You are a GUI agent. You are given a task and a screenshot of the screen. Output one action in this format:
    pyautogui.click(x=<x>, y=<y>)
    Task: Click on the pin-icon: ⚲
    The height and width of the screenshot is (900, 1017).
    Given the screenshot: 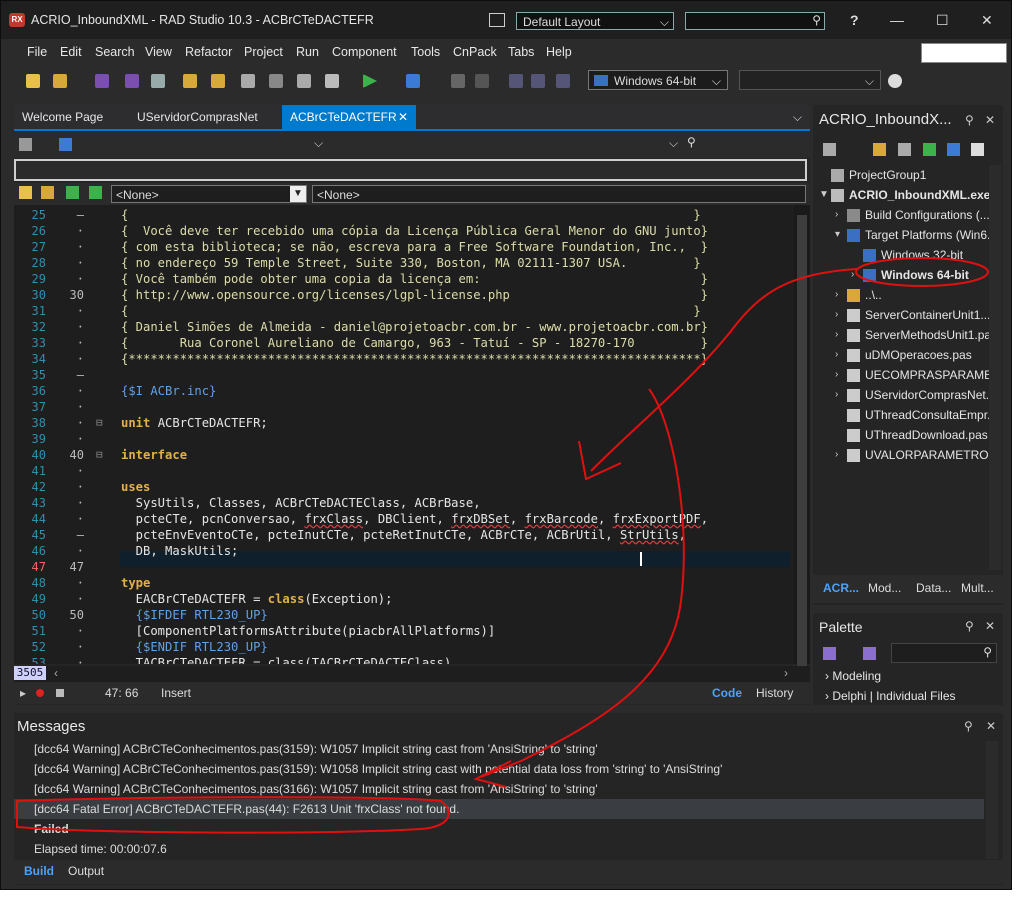 What is the action you would take?
    pyautogui.click(x=969, y=626)
    